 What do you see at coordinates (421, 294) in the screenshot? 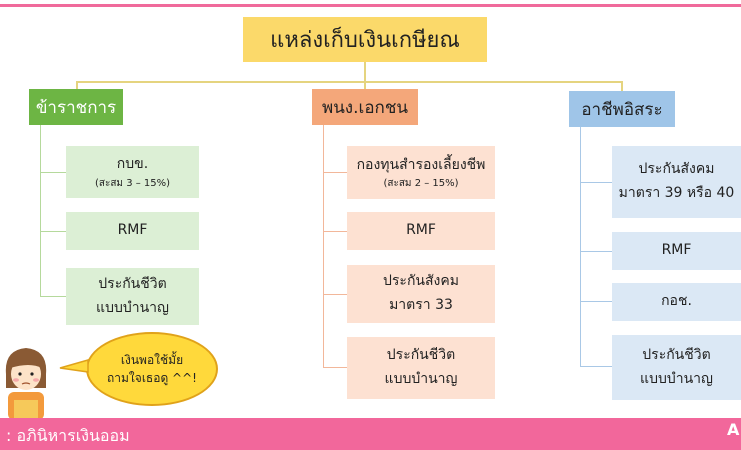
I see `private-item-social-security: ประกันสังคม มาตรา 33` at bounding box center [421, 294].